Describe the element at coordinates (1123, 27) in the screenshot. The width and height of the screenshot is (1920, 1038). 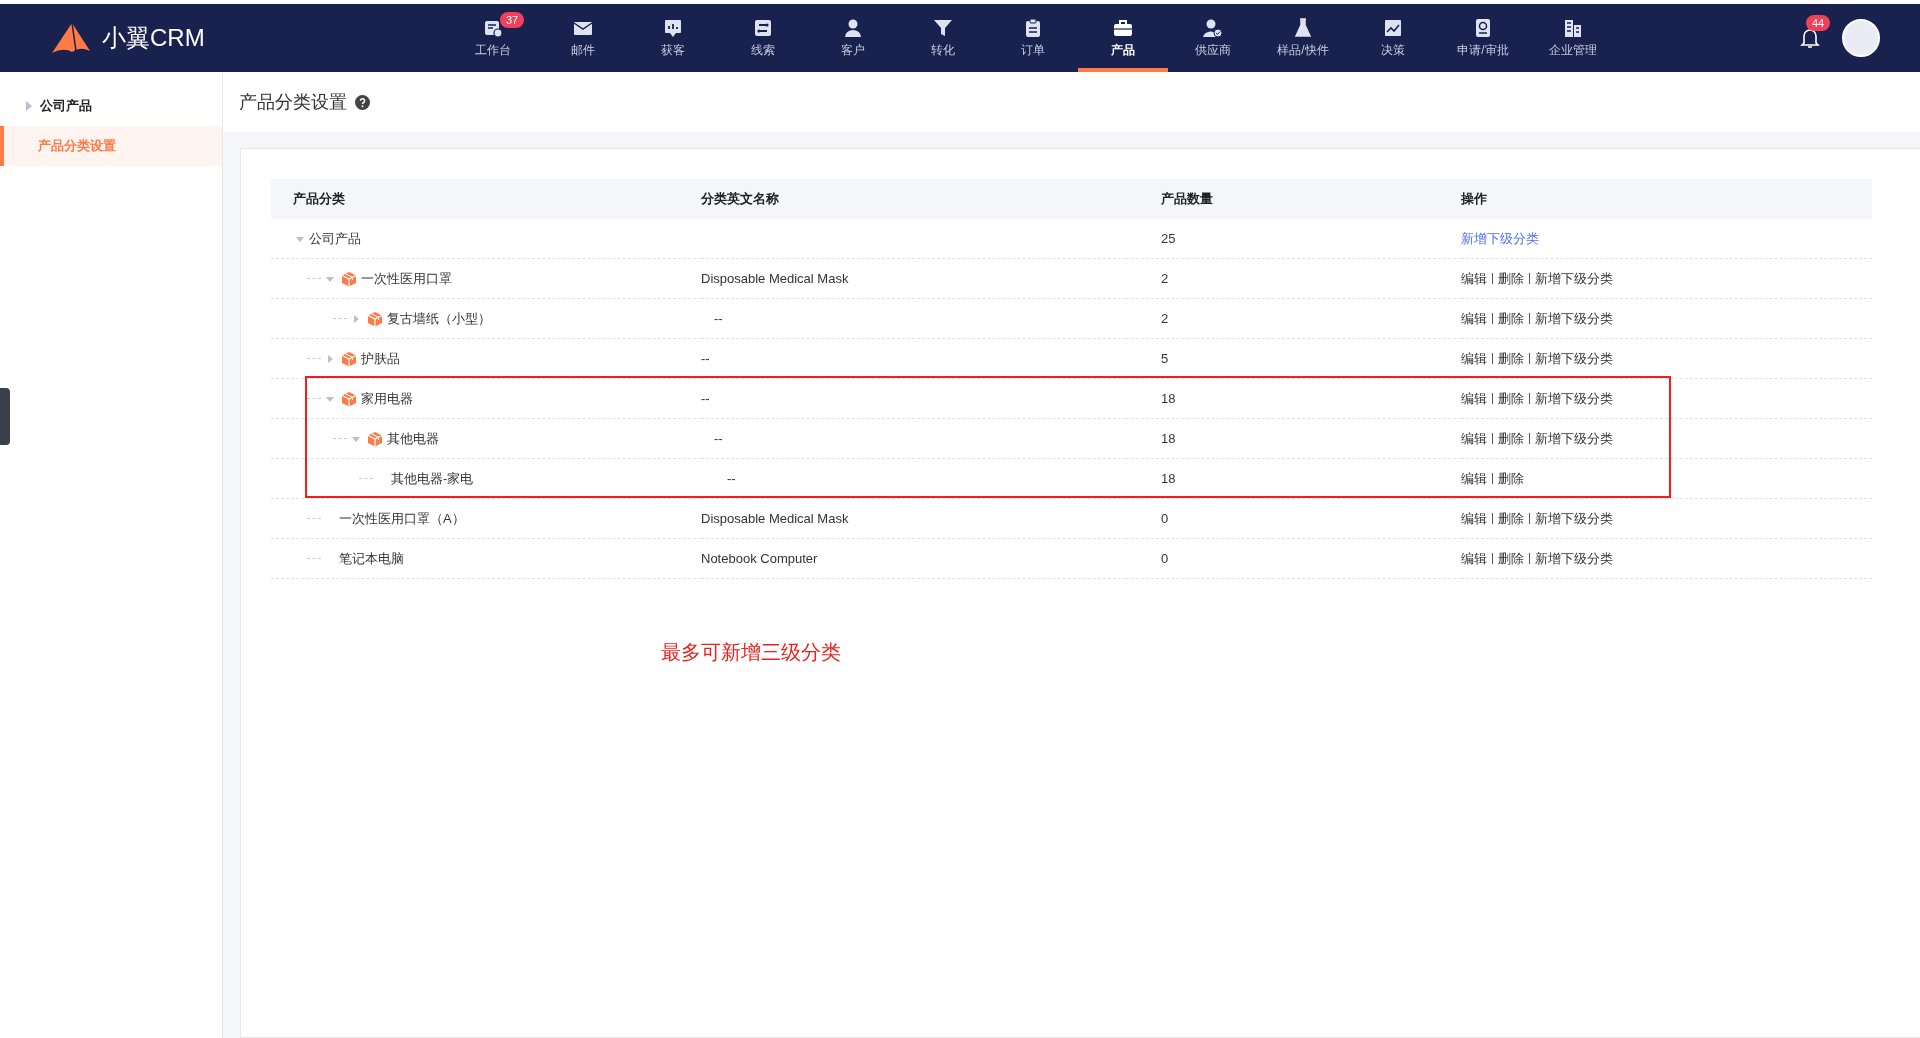
I see `briefcase-icon` at that location.